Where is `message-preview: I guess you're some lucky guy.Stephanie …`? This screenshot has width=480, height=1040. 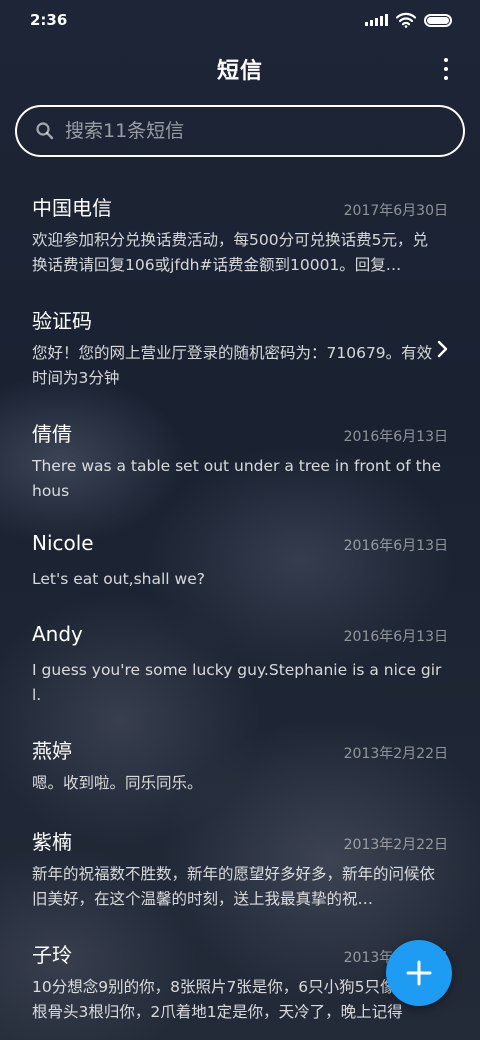 message-preview: I guess you're some lucky guy.Stephanie … is located at coordinates (237, 682).